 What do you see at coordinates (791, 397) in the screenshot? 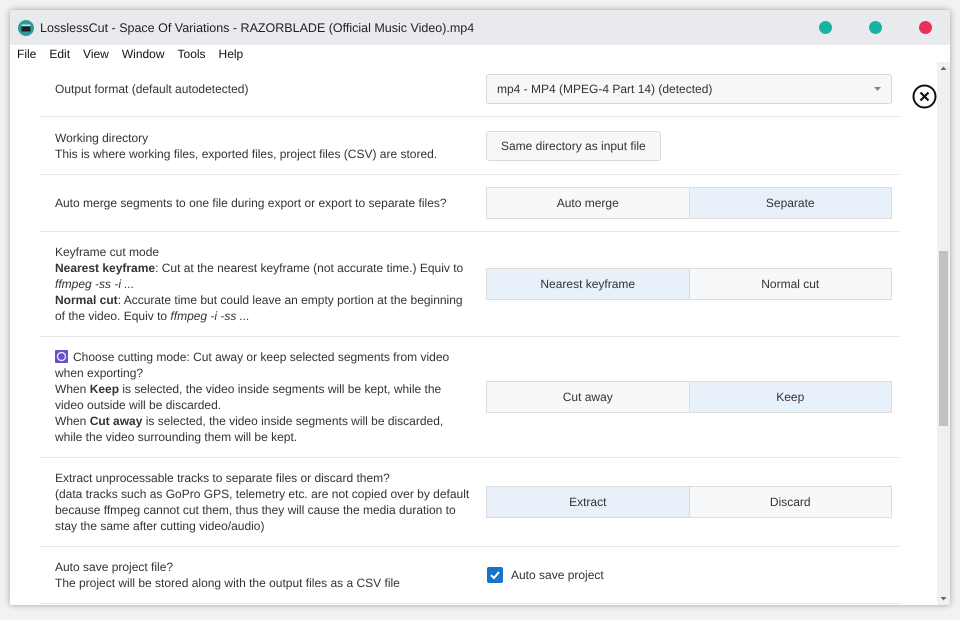
I see `option-button: Keep` at bounding box center [791, 397].